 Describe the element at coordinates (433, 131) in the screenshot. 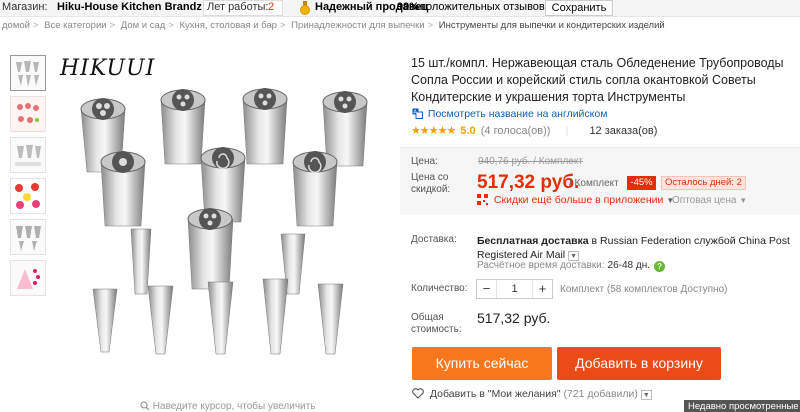

I see `rating-stars: ★★★★★` at that location.